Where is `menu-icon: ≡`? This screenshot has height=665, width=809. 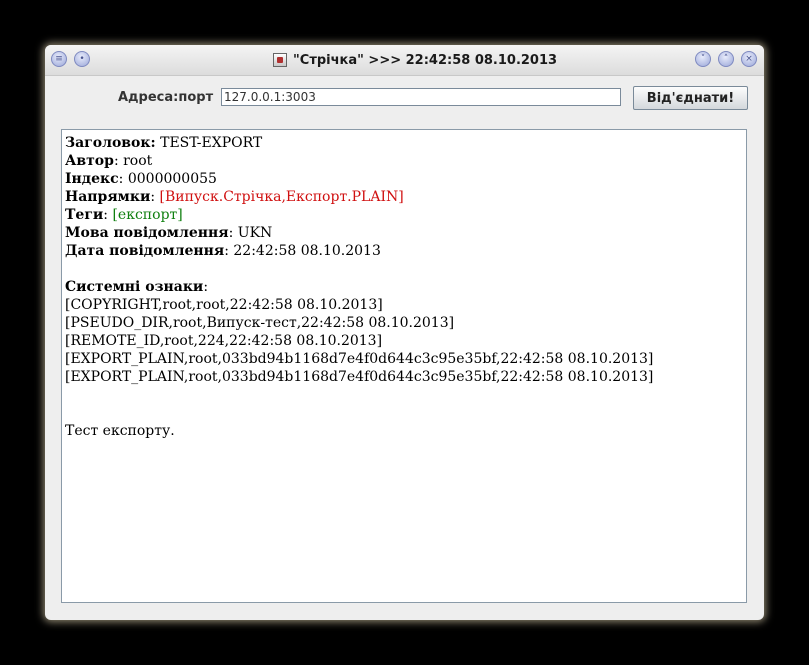
menu-icon: ≡ is located at coordinates (59, 59).